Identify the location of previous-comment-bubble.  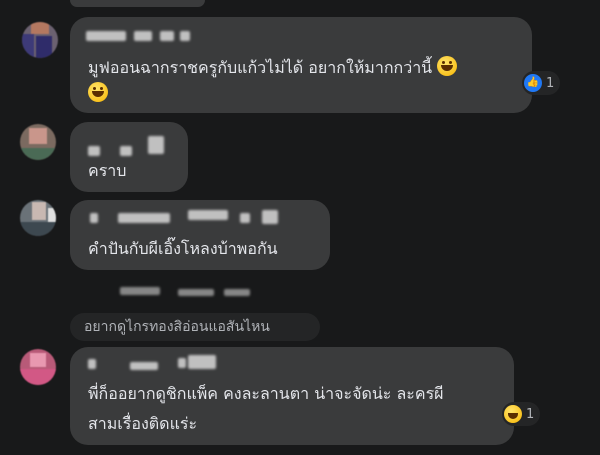
(137, 3).